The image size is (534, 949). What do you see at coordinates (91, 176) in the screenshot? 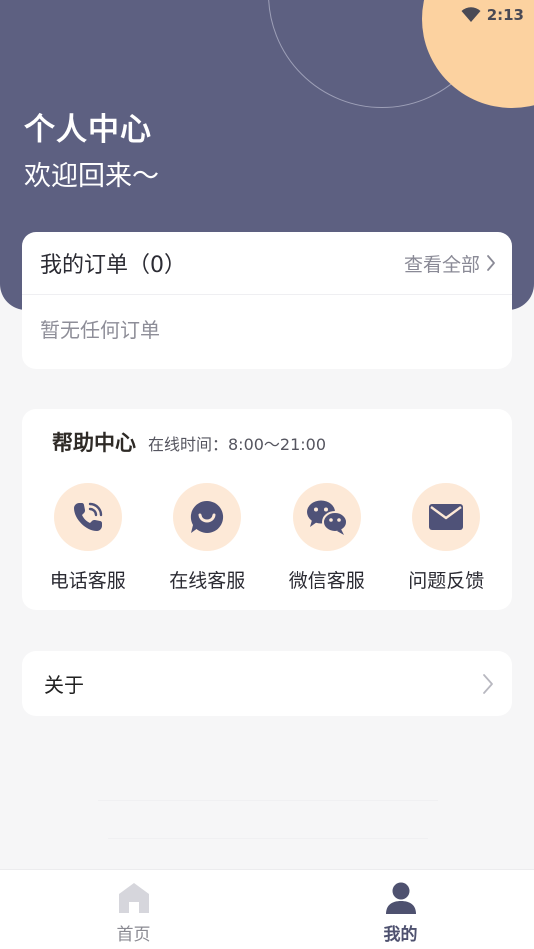
I see `welcome-subtitle: 欢迎回来～` at bounding box center [91, 176].